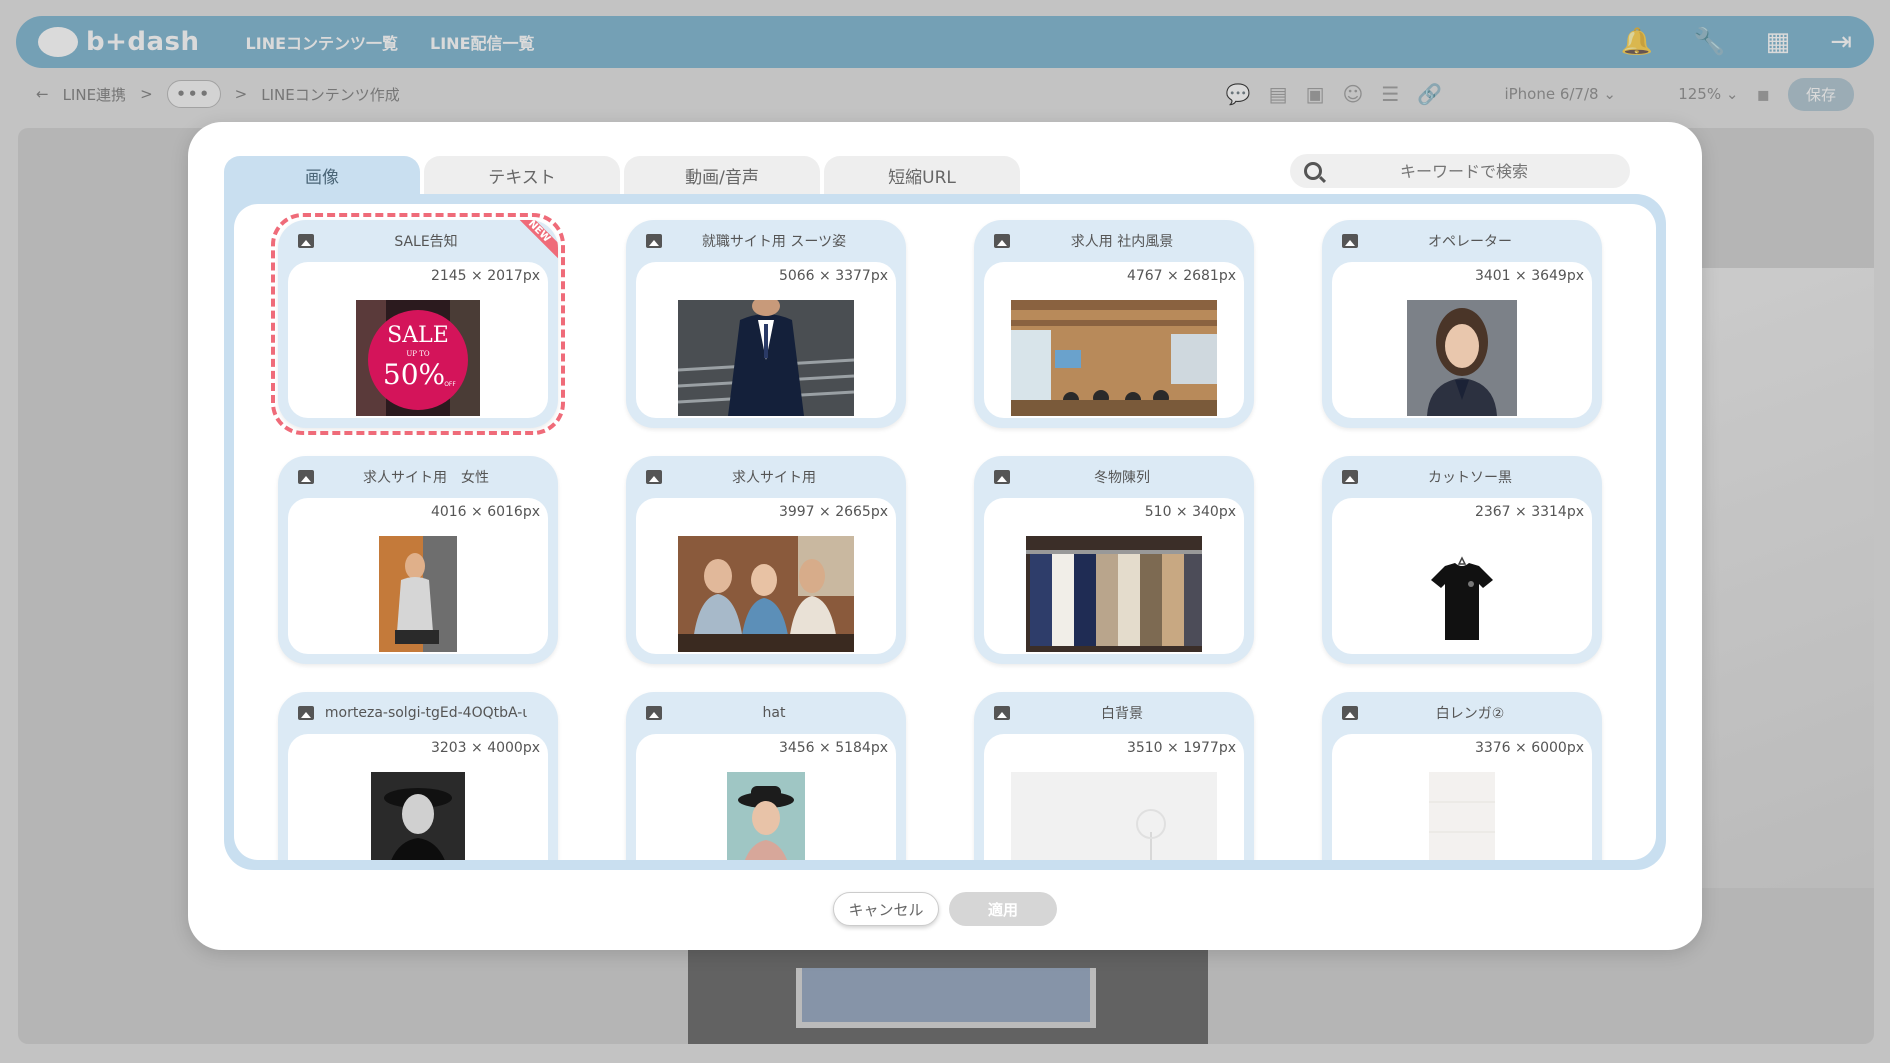 The height and width of the screenshot is (1063, 1890). I want to click on image-card: 就職サイト用 スーツ姿 5066 × 3377px, so click(766, 324).